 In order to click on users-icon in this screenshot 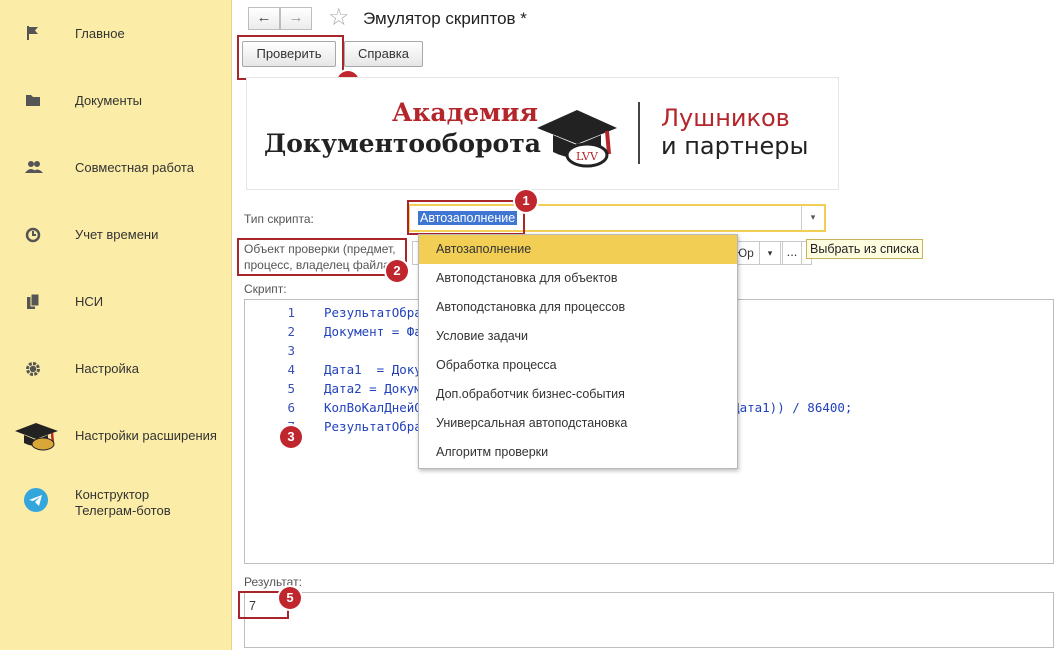, I will do `click(37, 168)`.